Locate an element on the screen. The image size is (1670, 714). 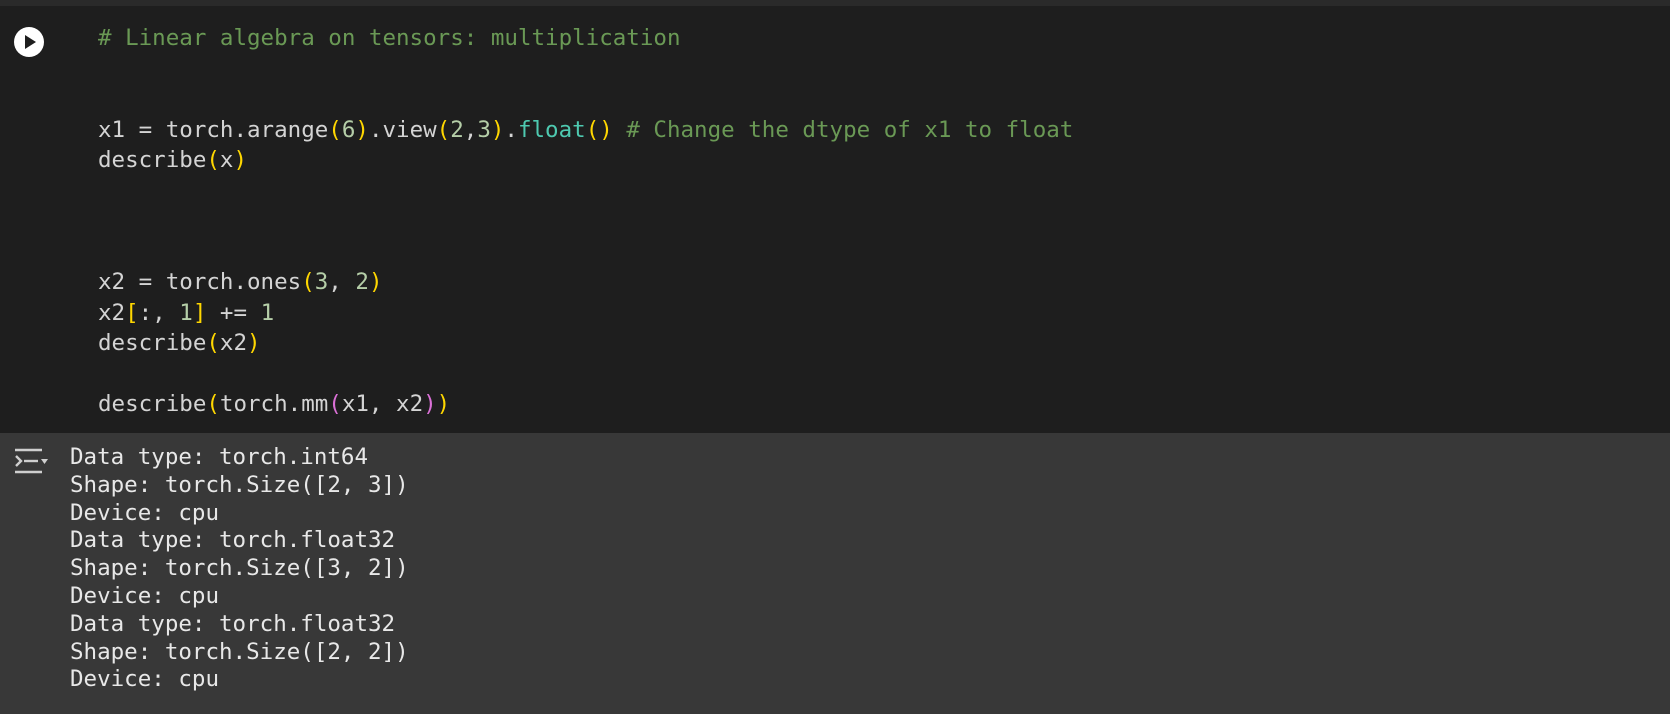
output-line: Shape: torch.Size([3, 2]) is located at coordinates (239, 568).